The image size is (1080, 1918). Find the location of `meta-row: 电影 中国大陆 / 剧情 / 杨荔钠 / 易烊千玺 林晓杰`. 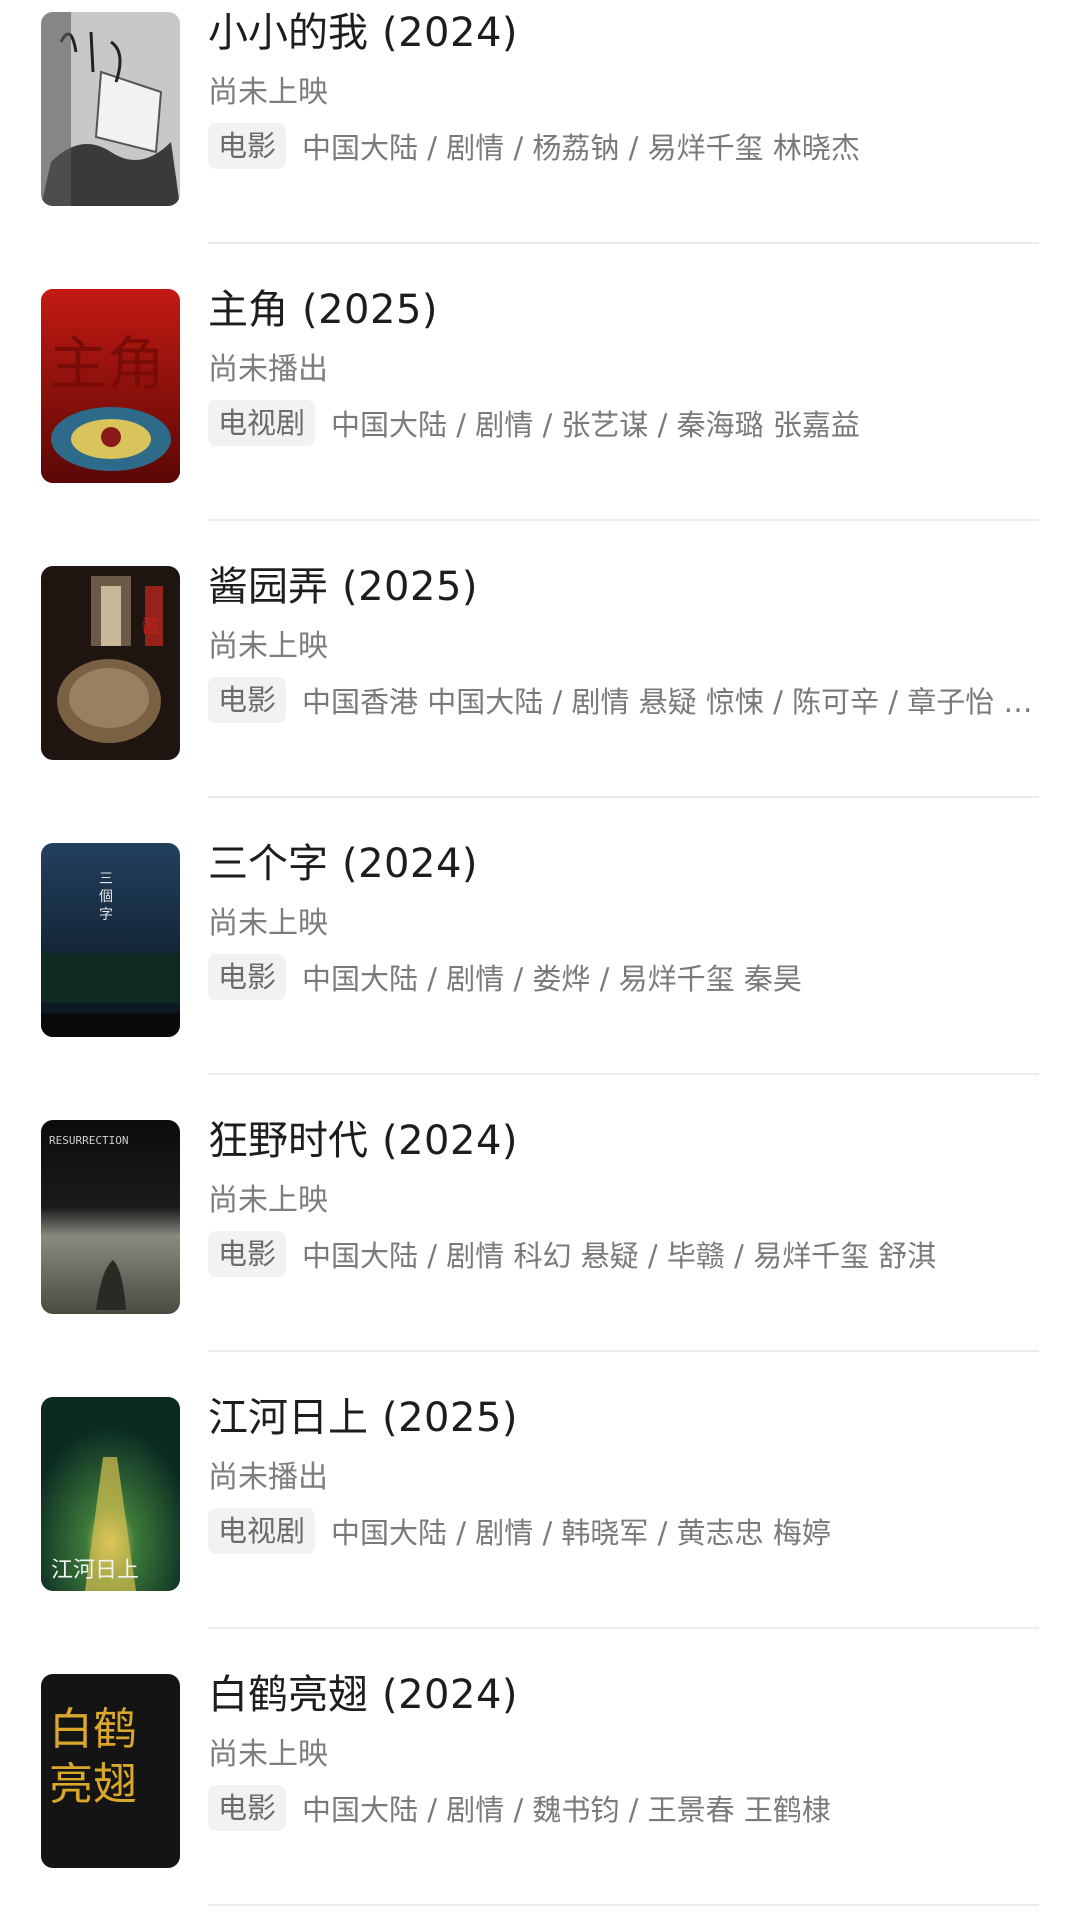

meta-row: 电影 中国大陆 / 剧情 / 杨荔钠 / 易烊千玺 林晓杰 is located at coordinates (624, 146).